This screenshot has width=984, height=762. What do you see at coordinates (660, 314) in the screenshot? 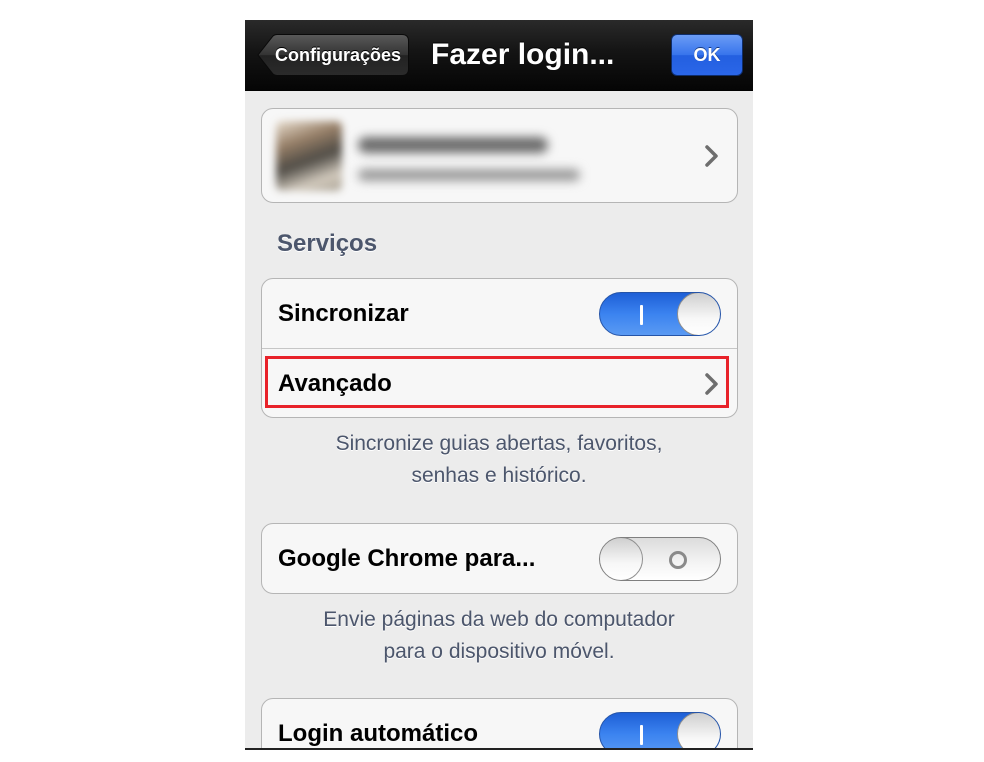
I see `sync-toggle` at bounding box center [660, 314].